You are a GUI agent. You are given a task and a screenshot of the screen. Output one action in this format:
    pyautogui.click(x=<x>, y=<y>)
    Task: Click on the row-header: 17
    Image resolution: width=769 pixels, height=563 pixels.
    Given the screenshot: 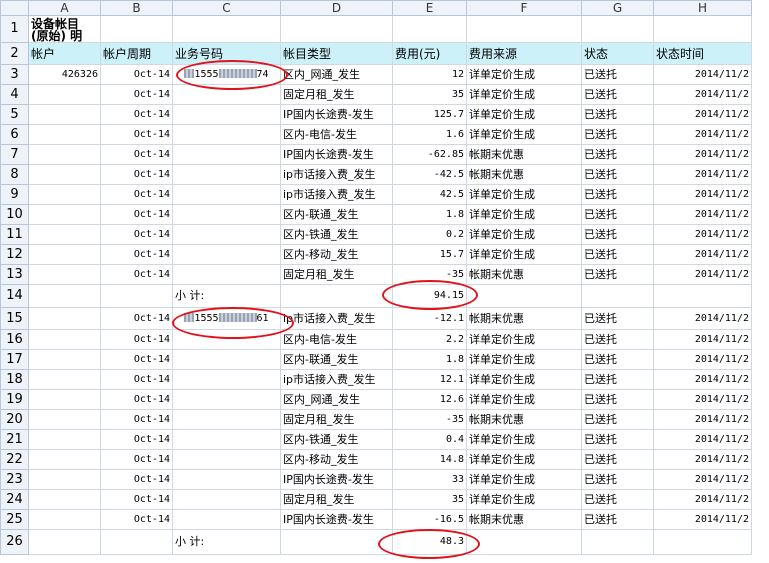 What is the action you would take?
    pyautogui.click(x=14, y=359)
    